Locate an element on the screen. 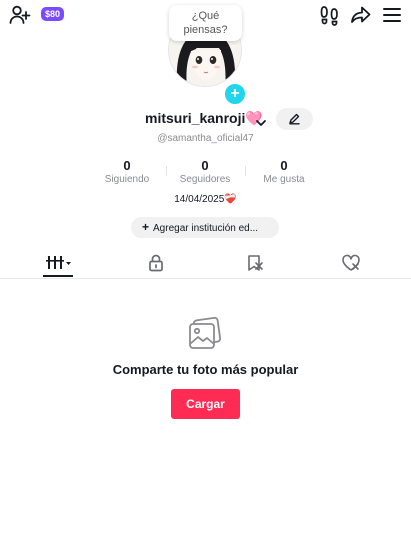  coin-badge: $80 is located at coordinates (53, 14).